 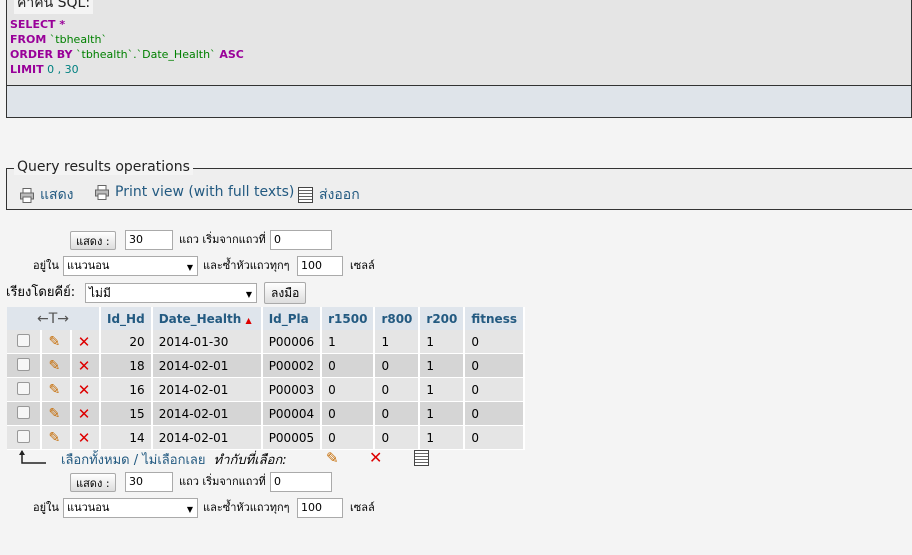 What do you see at coordinates (41, 292) in the screenshot?
I see `sort-by-key-label: เรียงโดยคีย์:` at bounding box center [41, 292].